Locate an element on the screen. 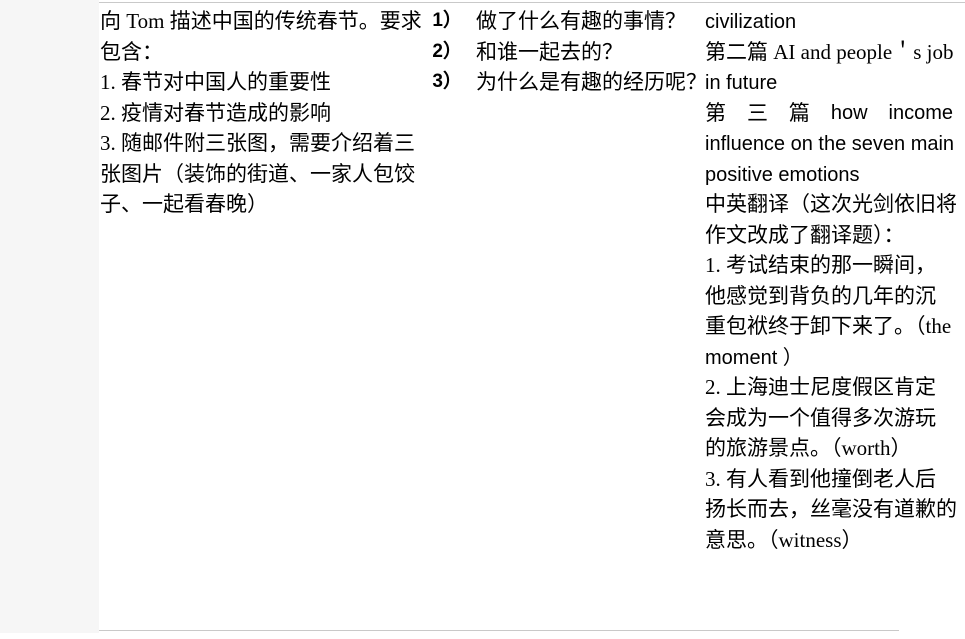 The image size is (965, 639). text-line-content: moment ） is located at coordinates (754, 357).